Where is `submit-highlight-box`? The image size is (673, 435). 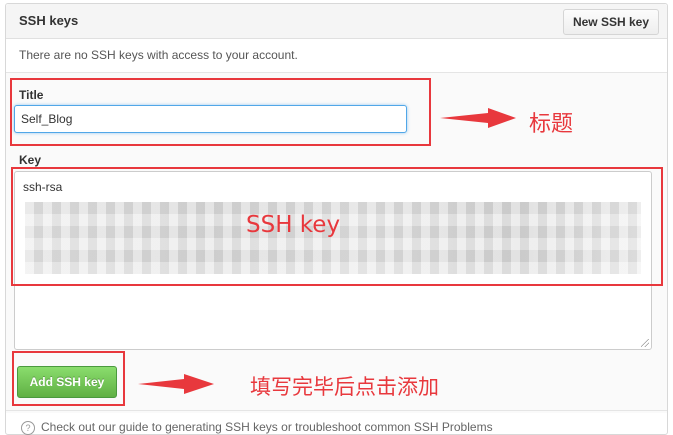
submit-highlight-box is located at coordinates (68, 378).